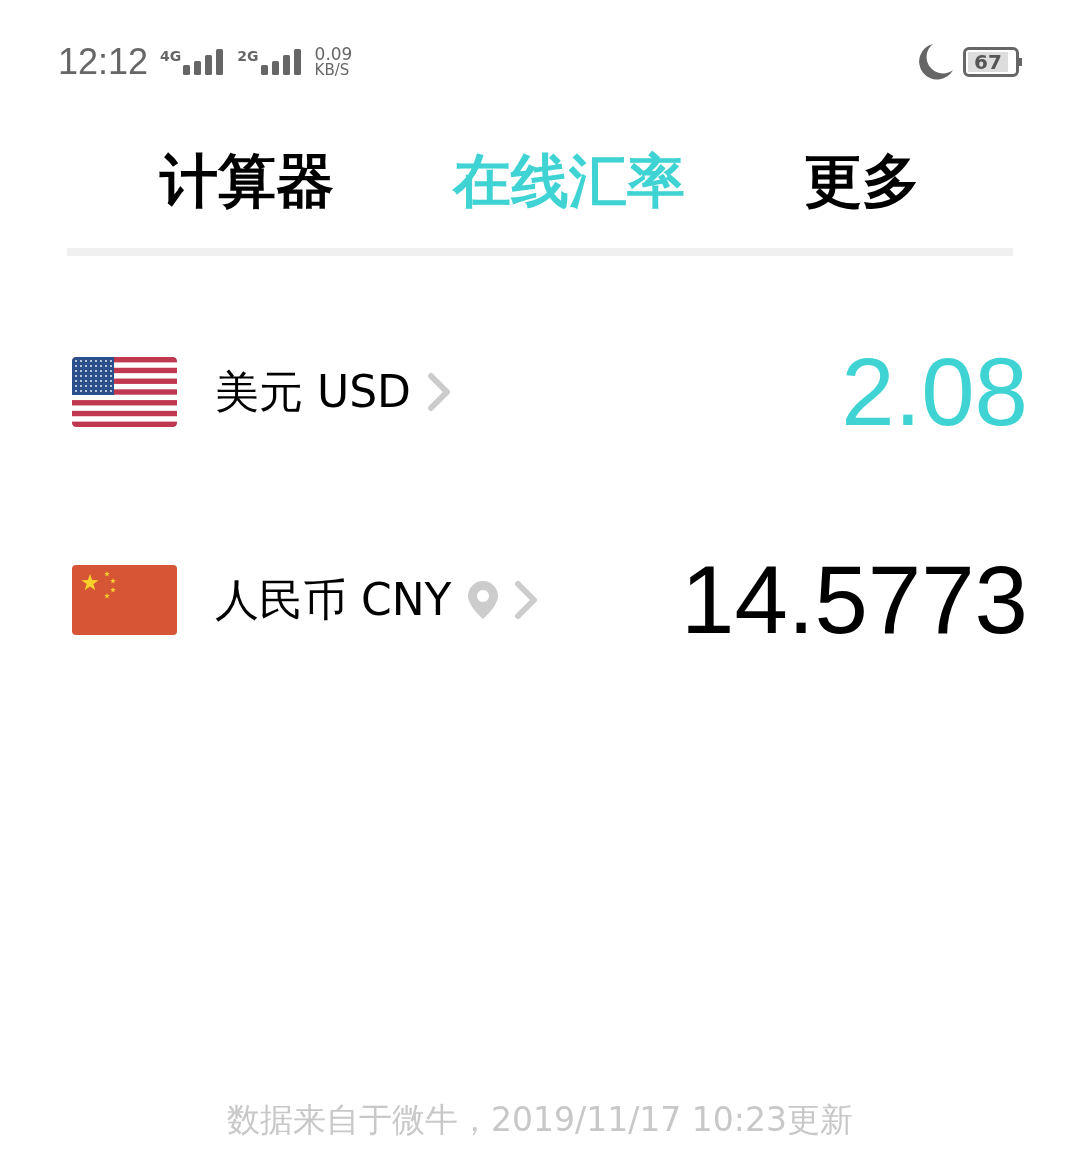  Describe the element at coordinates (333, 54) in the screenshot. I see `network-speed: 0.09` at that location.